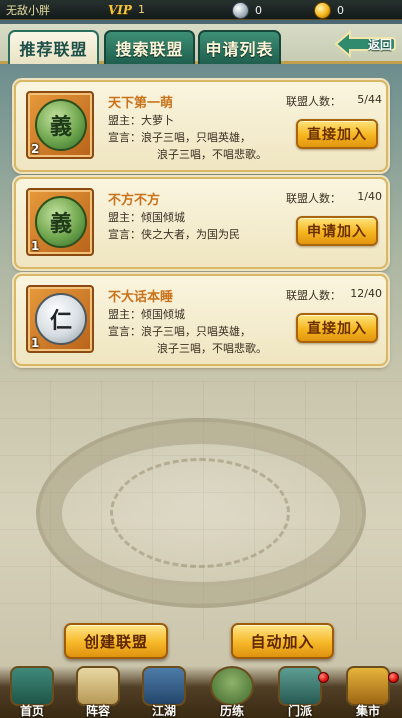 Image resolution: width=402 pixels, height=718 pixels. I want to click on status-bar: 无敌小胖 VIP 1 0 0, so click(201, 10).